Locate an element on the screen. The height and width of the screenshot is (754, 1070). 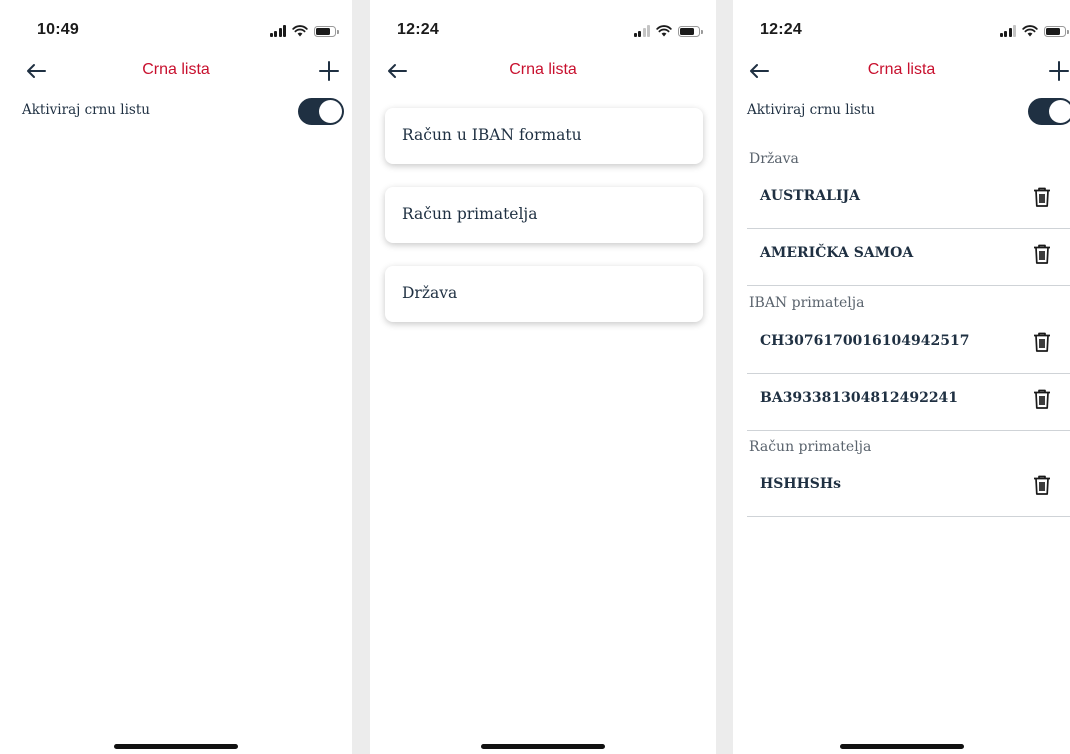
list-item-label: AMERIČKA SAMOA is located at coordinates (837, 253).